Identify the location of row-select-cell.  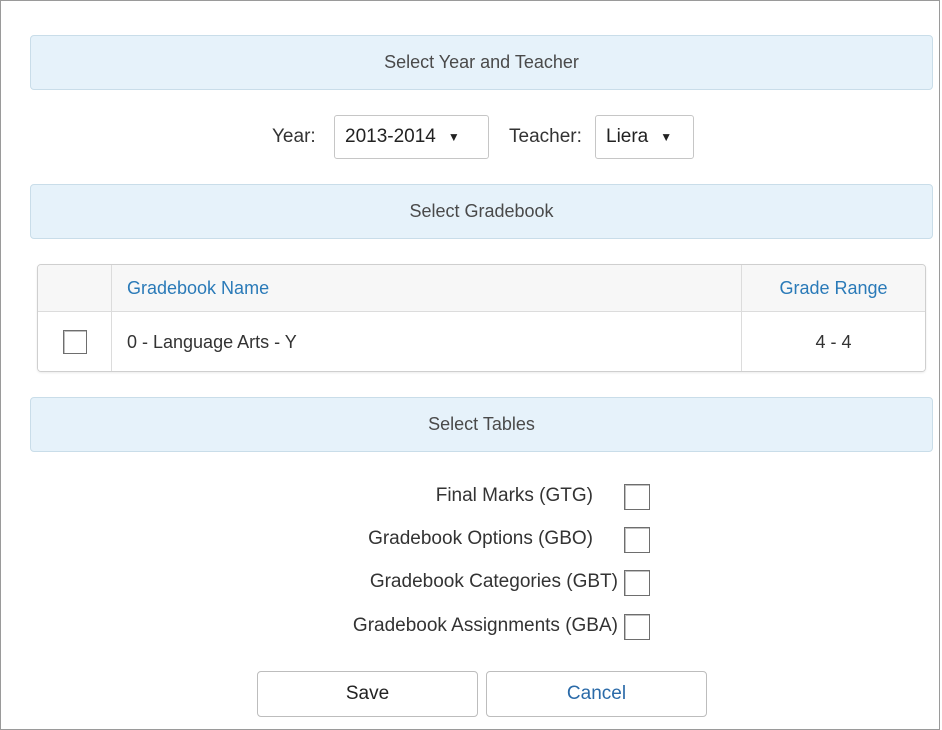
(75, 341).